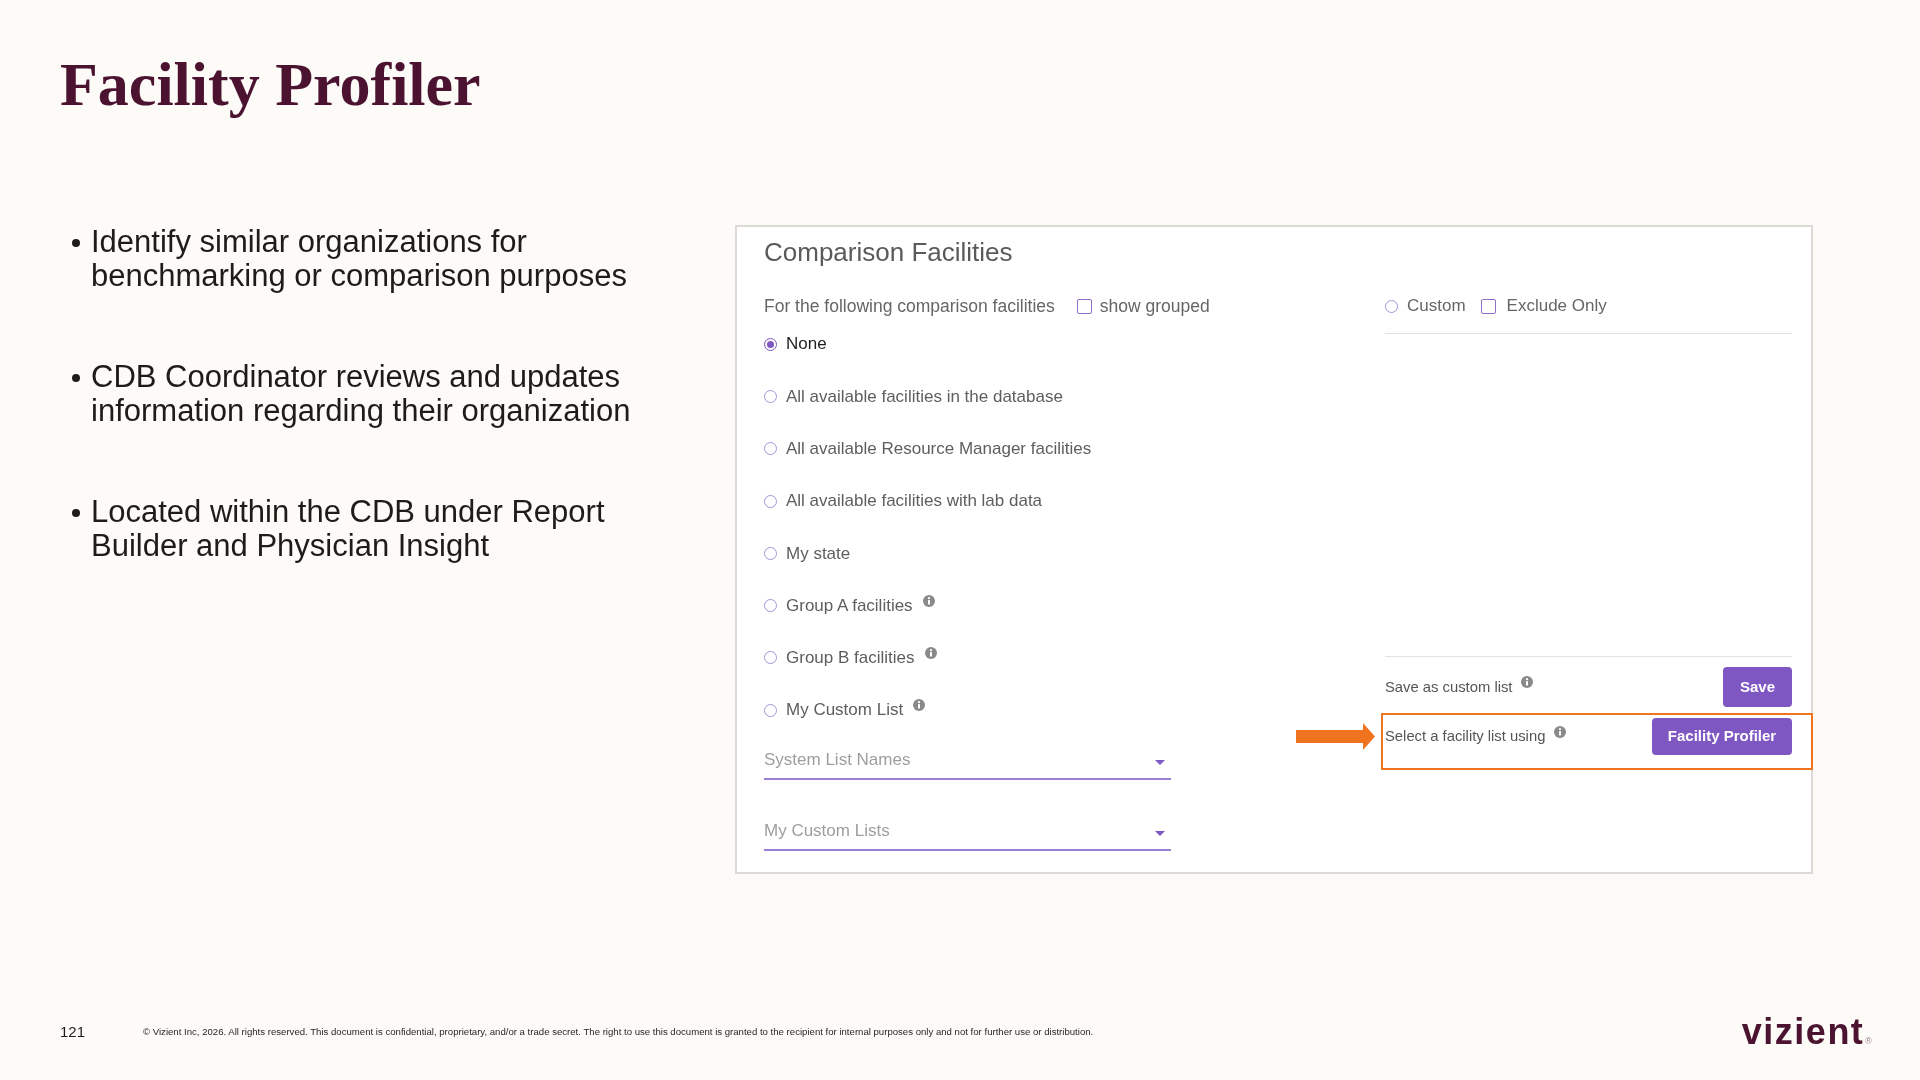 This screenshot has width=1920, height=1080. I want to click on dropdown-field: System List Names, so click(967, 760).